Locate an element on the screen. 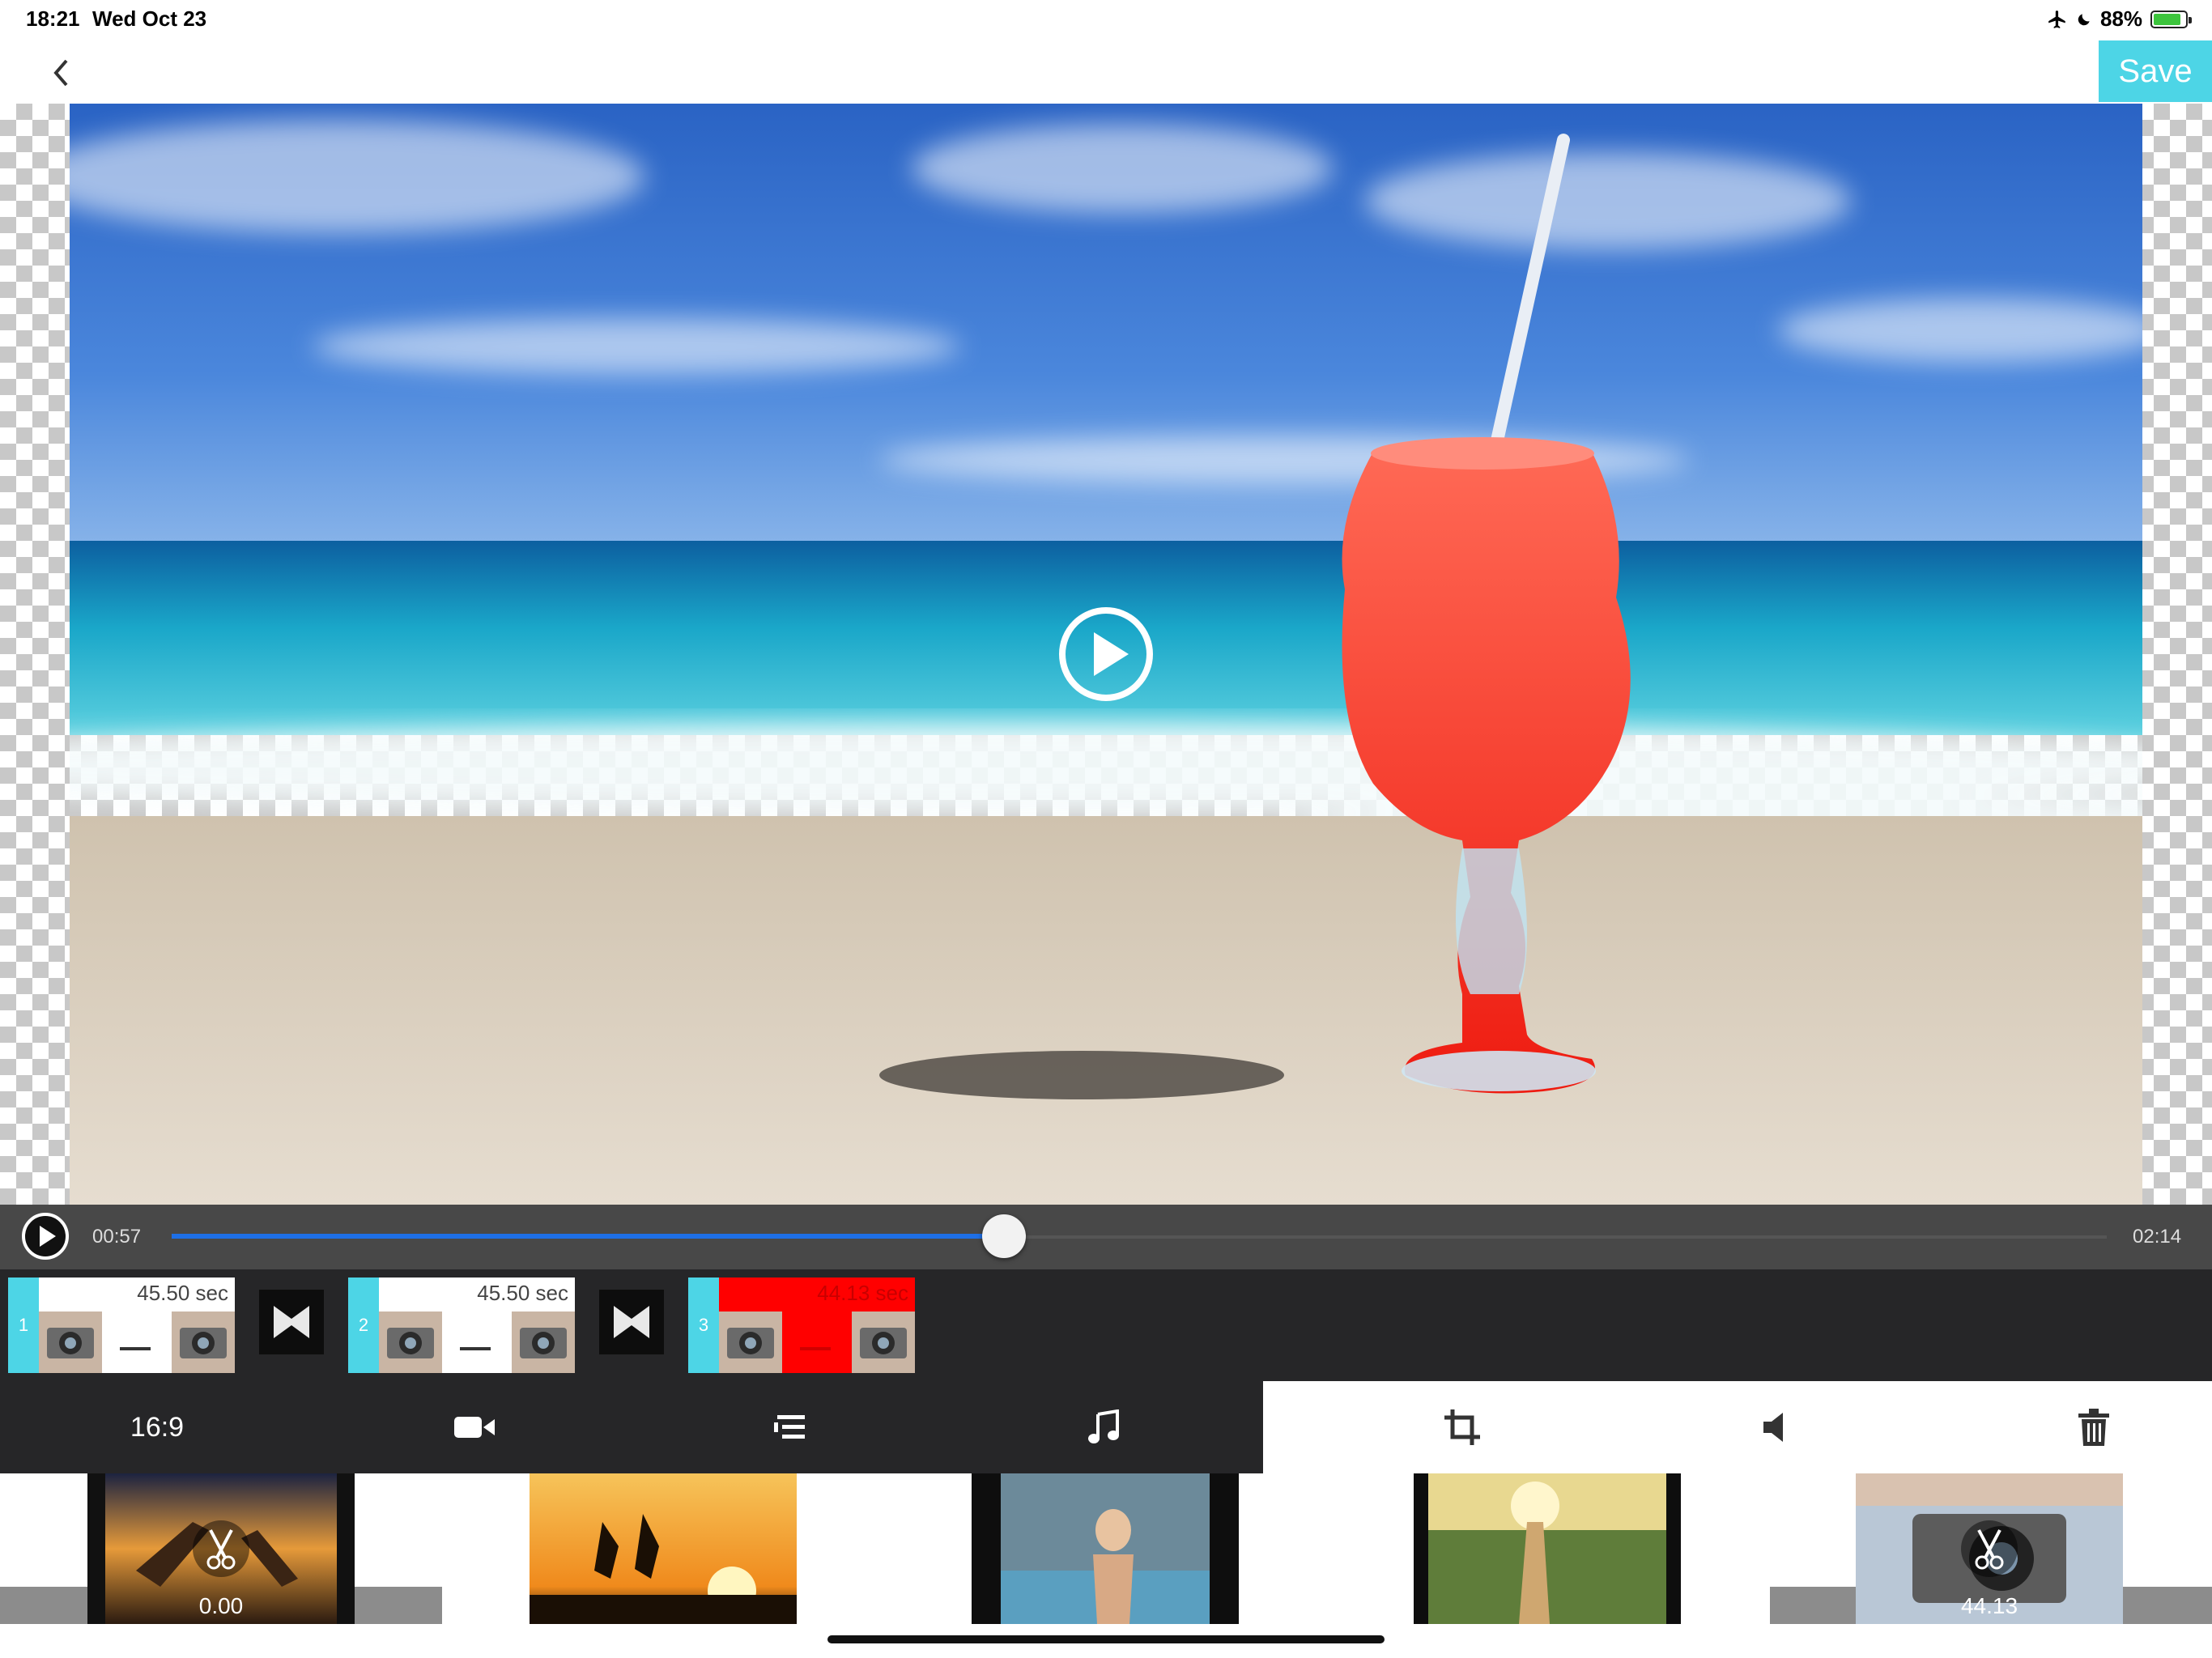 The image size is (2212, 1658). battery-percent: 88% is located at coordinates (2120, 18).